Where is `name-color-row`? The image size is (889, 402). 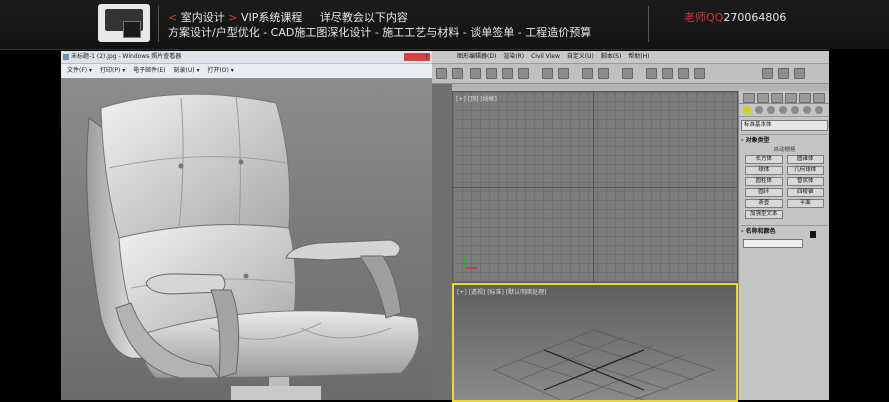
name-color-row is located at coordinates (784, 239).